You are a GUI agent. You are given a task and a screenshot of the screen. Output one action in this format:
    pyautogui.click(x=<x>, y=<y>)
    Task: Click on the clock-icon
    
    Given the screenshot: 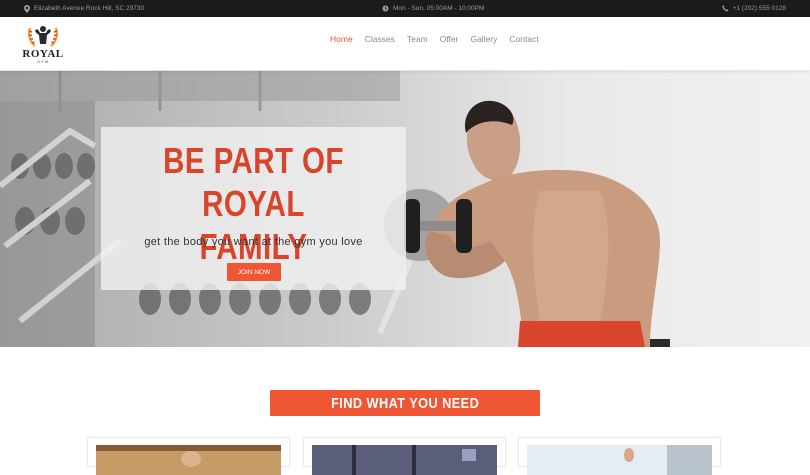 What is the action you would take?
    pyautogui.click(x=385, y=8)
    